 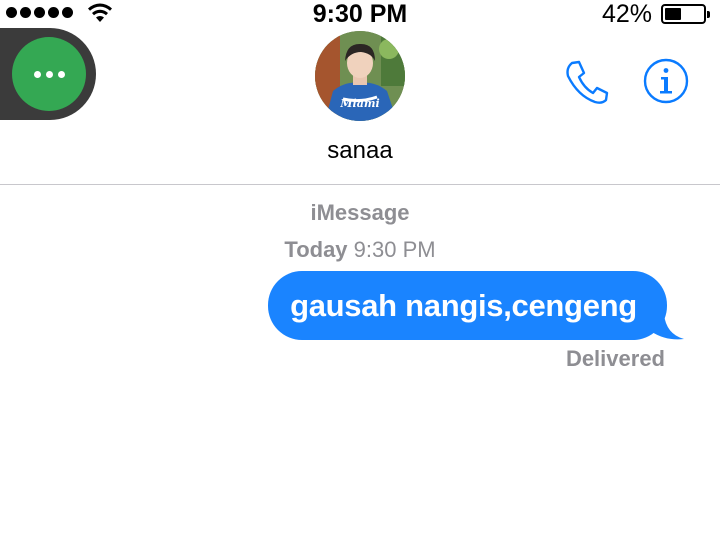 I want to click on contact-avatar-photo: Miami, so click(x=360, y=76).